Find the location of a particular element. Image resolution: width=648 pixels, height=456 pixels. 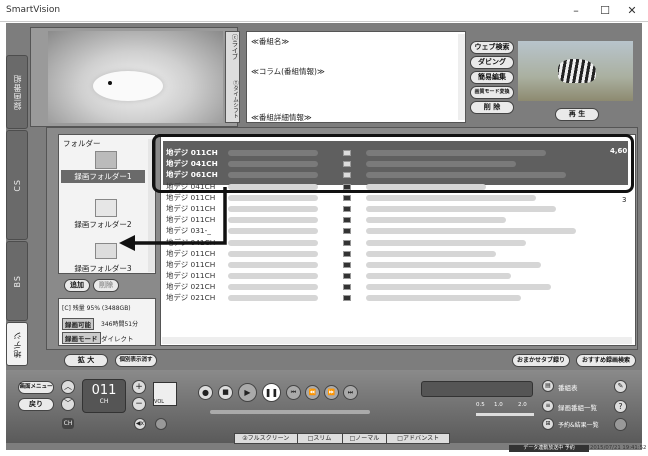

tab-timeshift: Ⓣタイムシフト is located at coordinates (233, 101).